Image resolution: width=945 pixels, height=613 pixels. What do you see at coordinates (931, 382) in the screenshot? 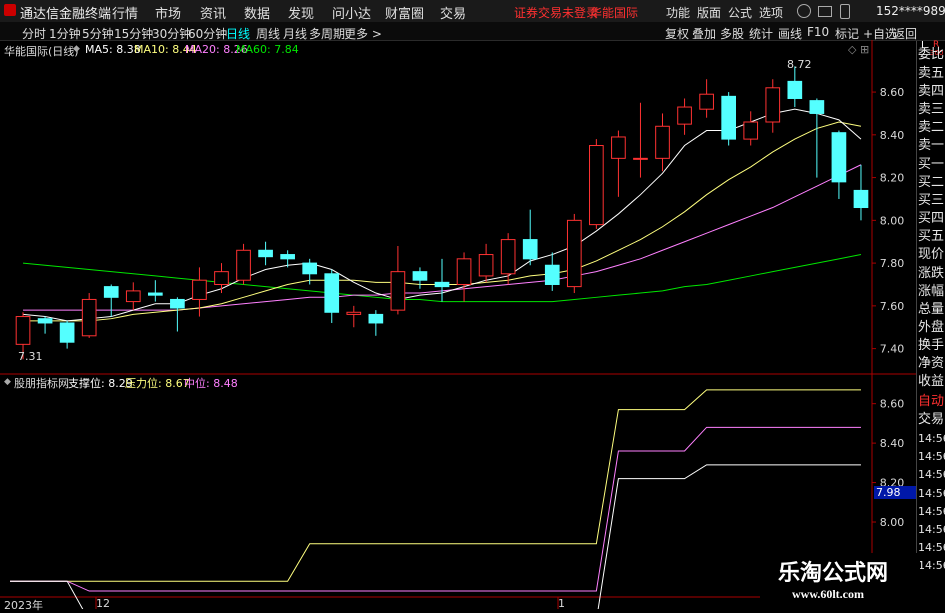
I see `side-item-earnings: 收益` at bounding box center [931, 382].